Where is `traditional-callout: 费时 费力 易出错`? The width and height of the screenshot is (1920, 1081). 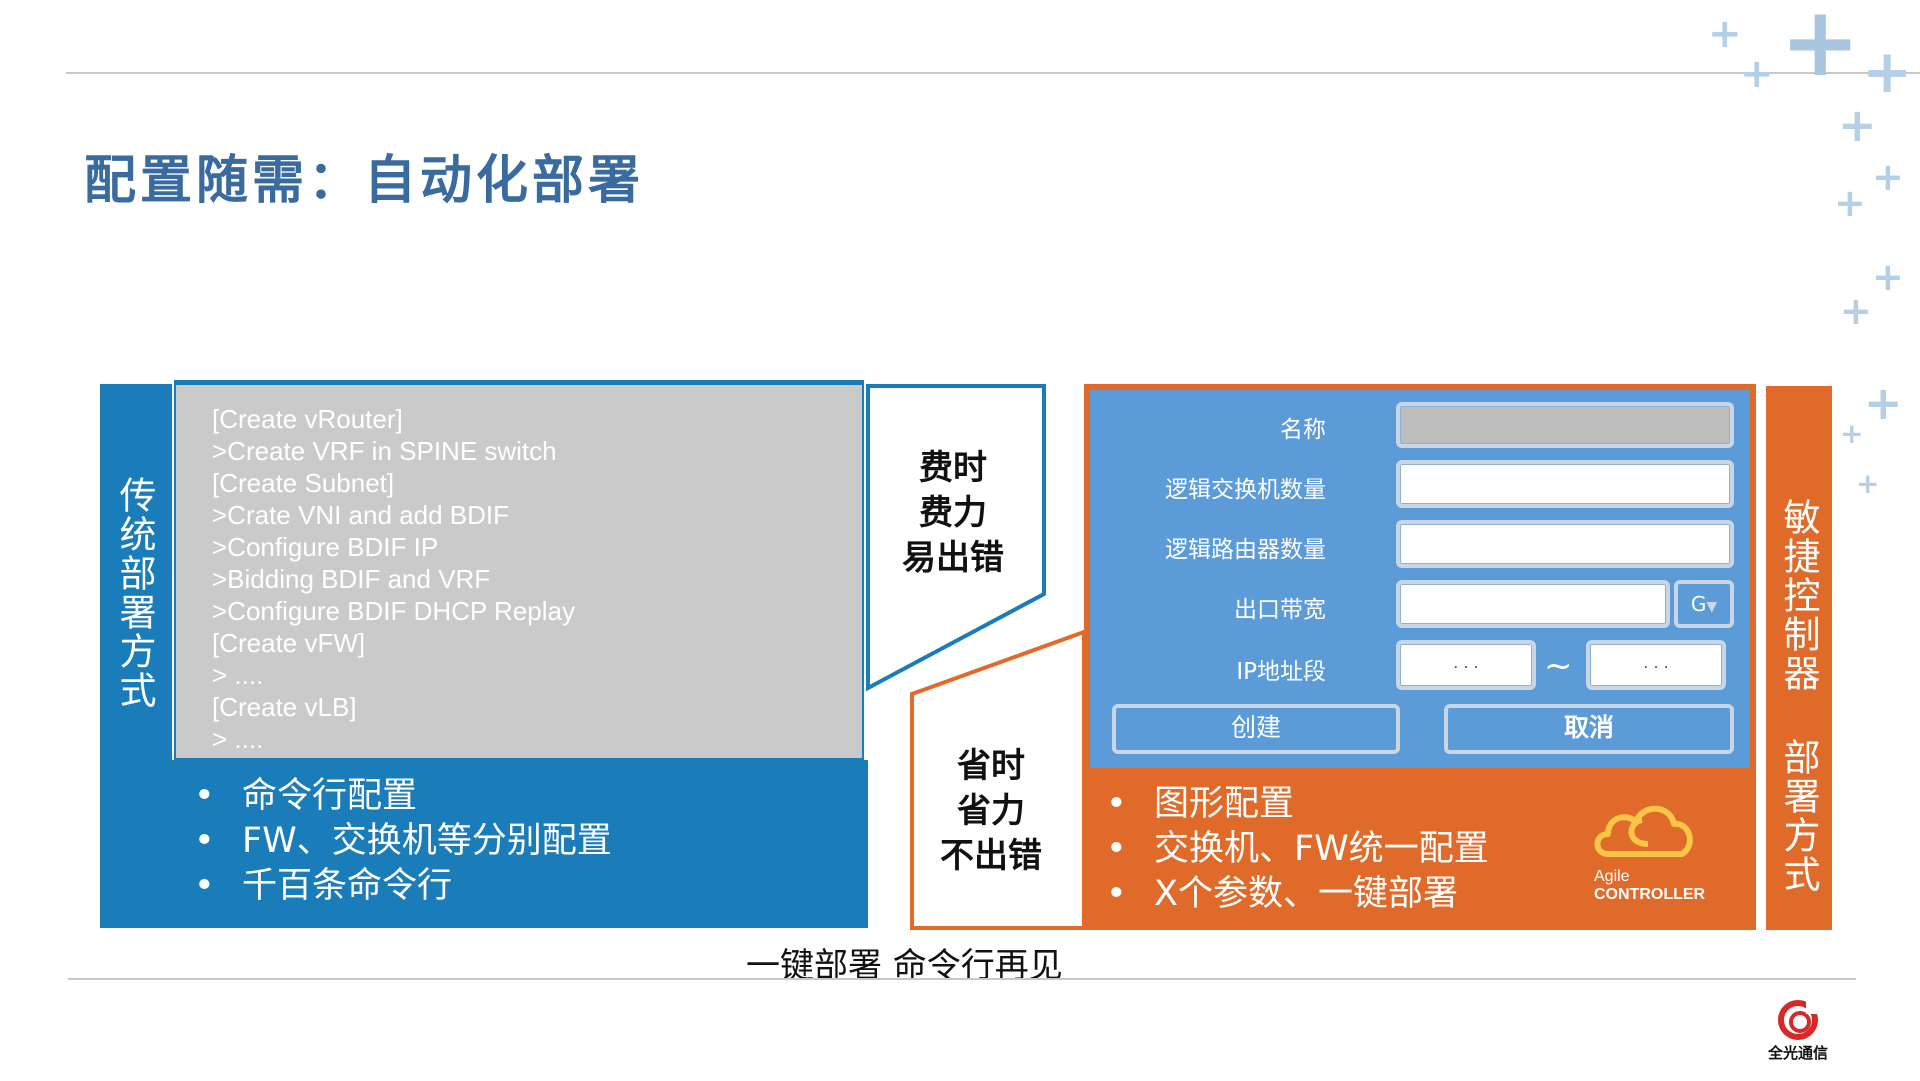
traditional-callout: 费时 费力 易出错 is located at coordinates (953, 513).